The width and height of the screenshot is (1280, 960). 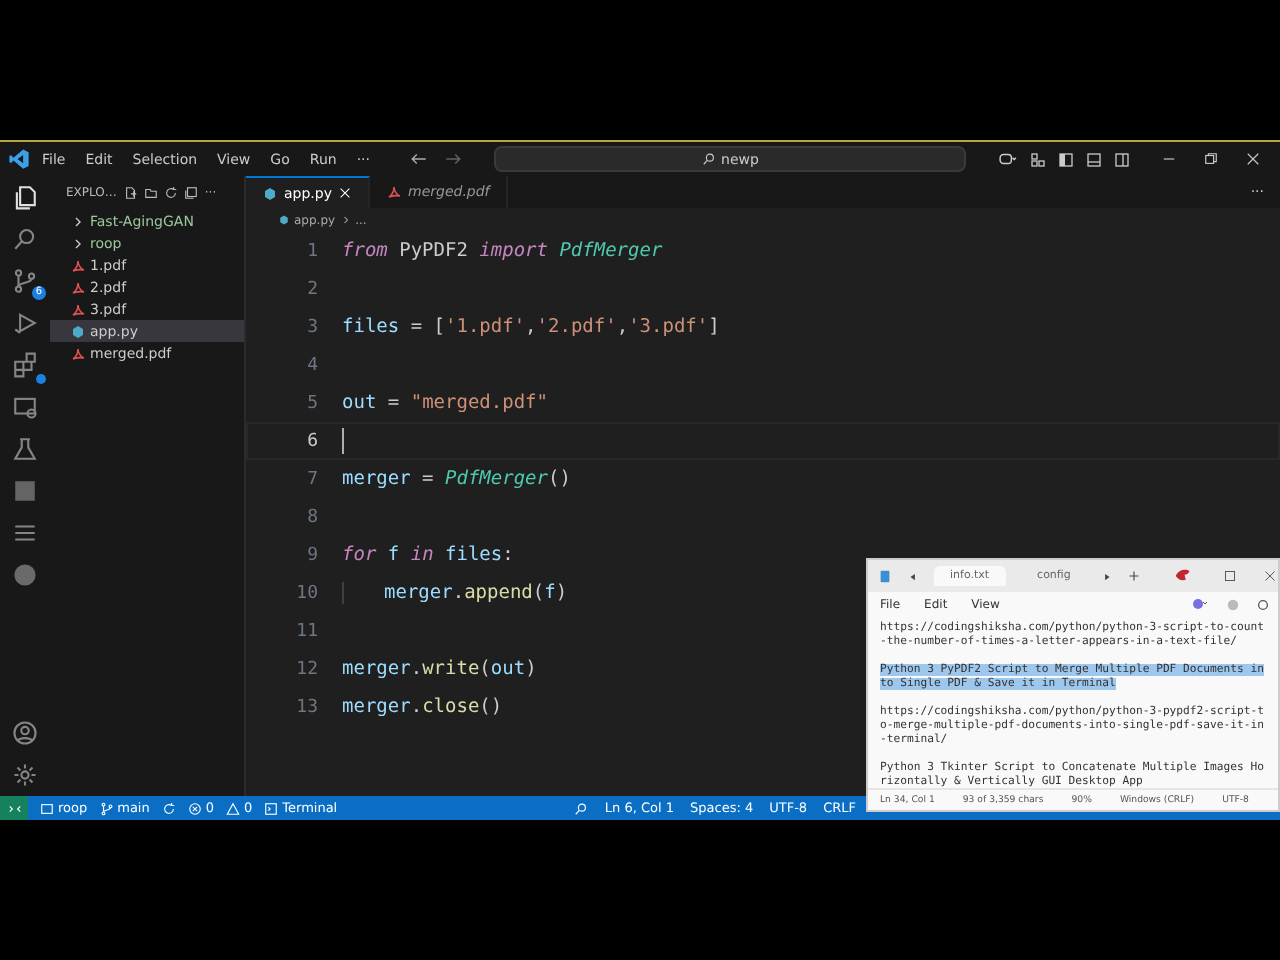 I want to click on remote-icon, so click(x=14, y=808).